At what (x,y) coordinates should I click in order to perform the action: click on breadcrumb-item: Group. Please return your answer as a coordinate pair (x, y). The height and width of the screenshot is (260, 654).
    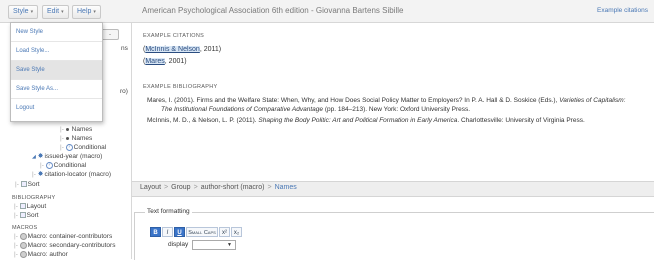
    Looking at the image, I should click on (180, 187).